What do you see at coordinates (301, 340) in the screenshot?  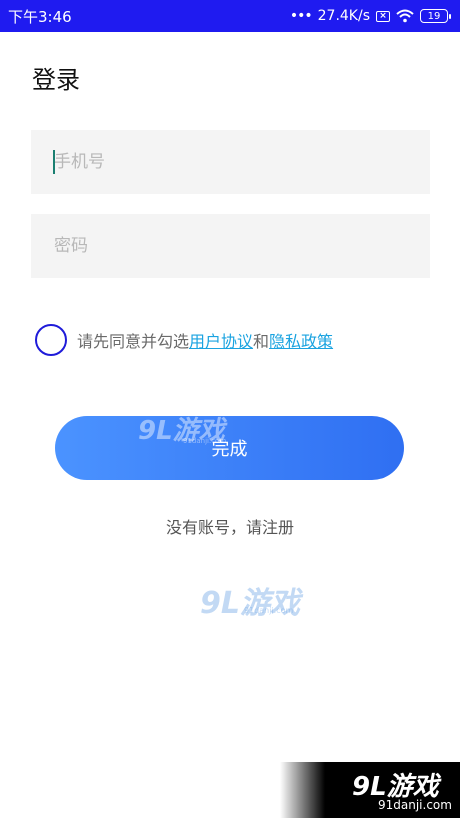 I see `privacy-policy-link: 隐私政策` at bounding box center [301, 340].